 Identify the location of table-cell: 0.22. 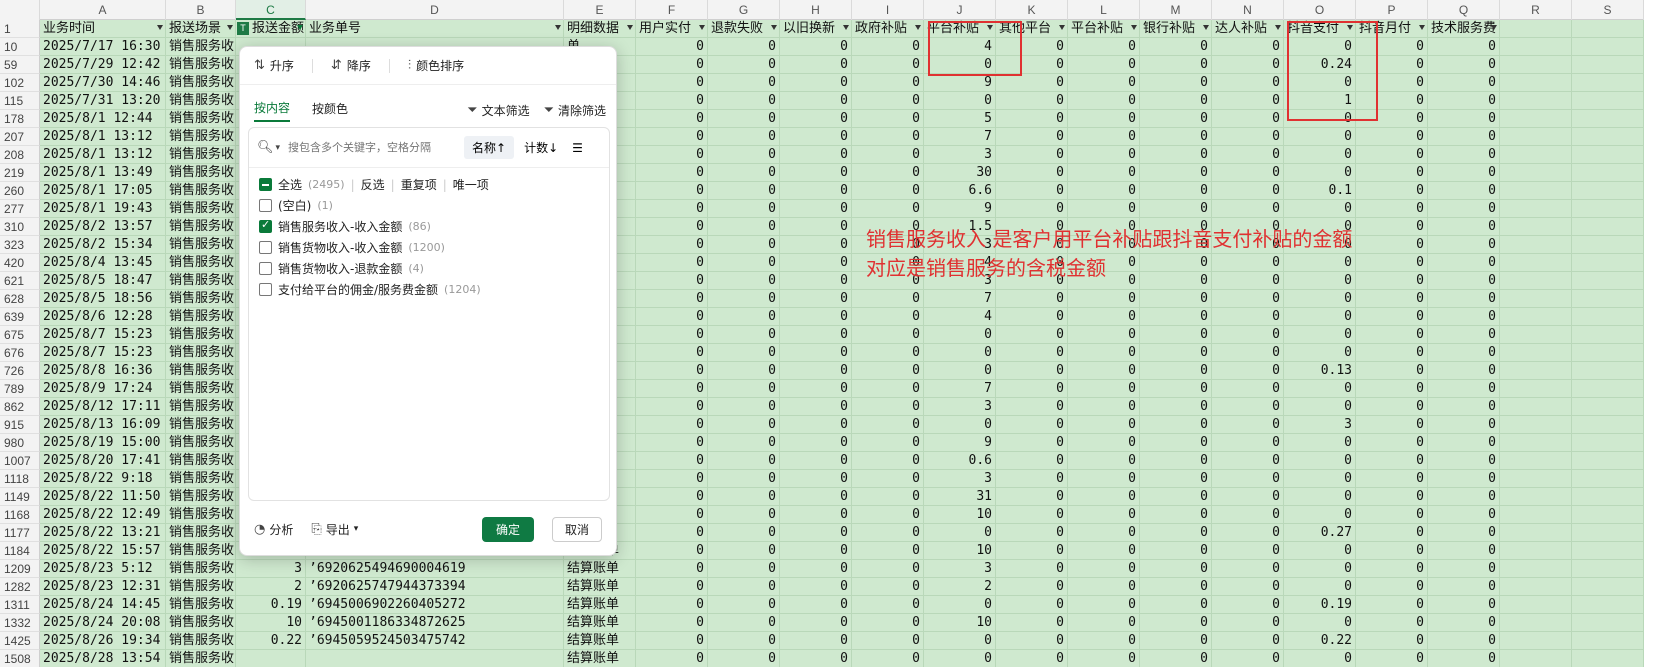
(271, 641).